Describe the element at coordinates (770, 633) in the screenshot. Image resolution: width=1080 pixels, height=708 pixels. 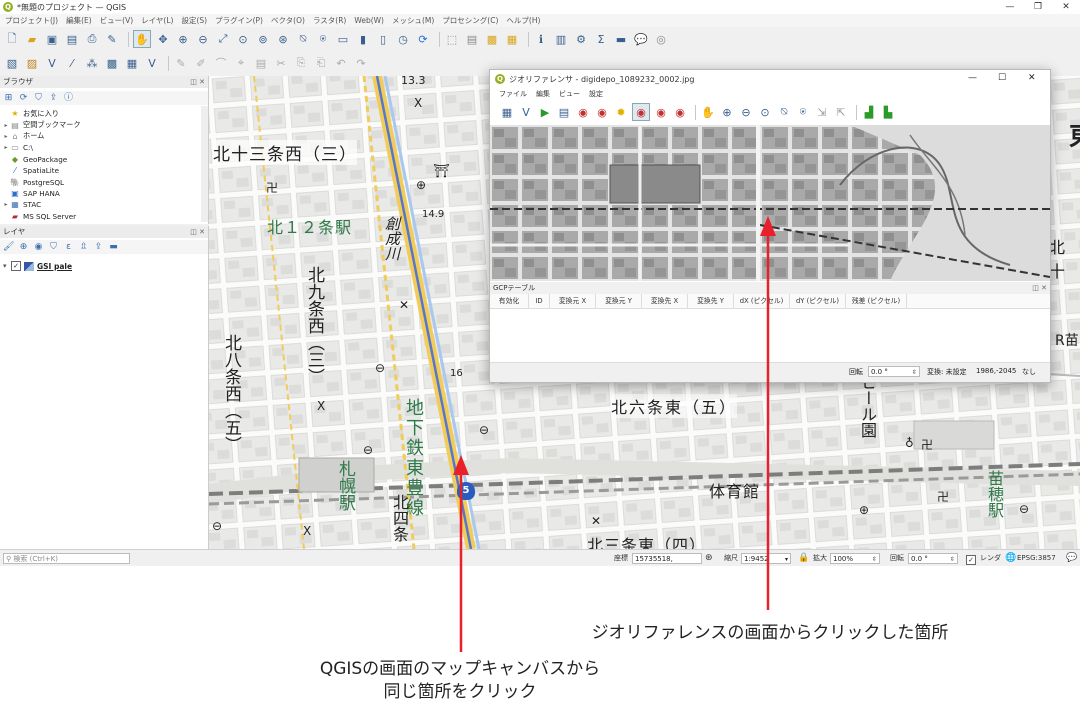
I see `annotation-right: ジオリファレンスの画面からクリックした箇所` at that location.